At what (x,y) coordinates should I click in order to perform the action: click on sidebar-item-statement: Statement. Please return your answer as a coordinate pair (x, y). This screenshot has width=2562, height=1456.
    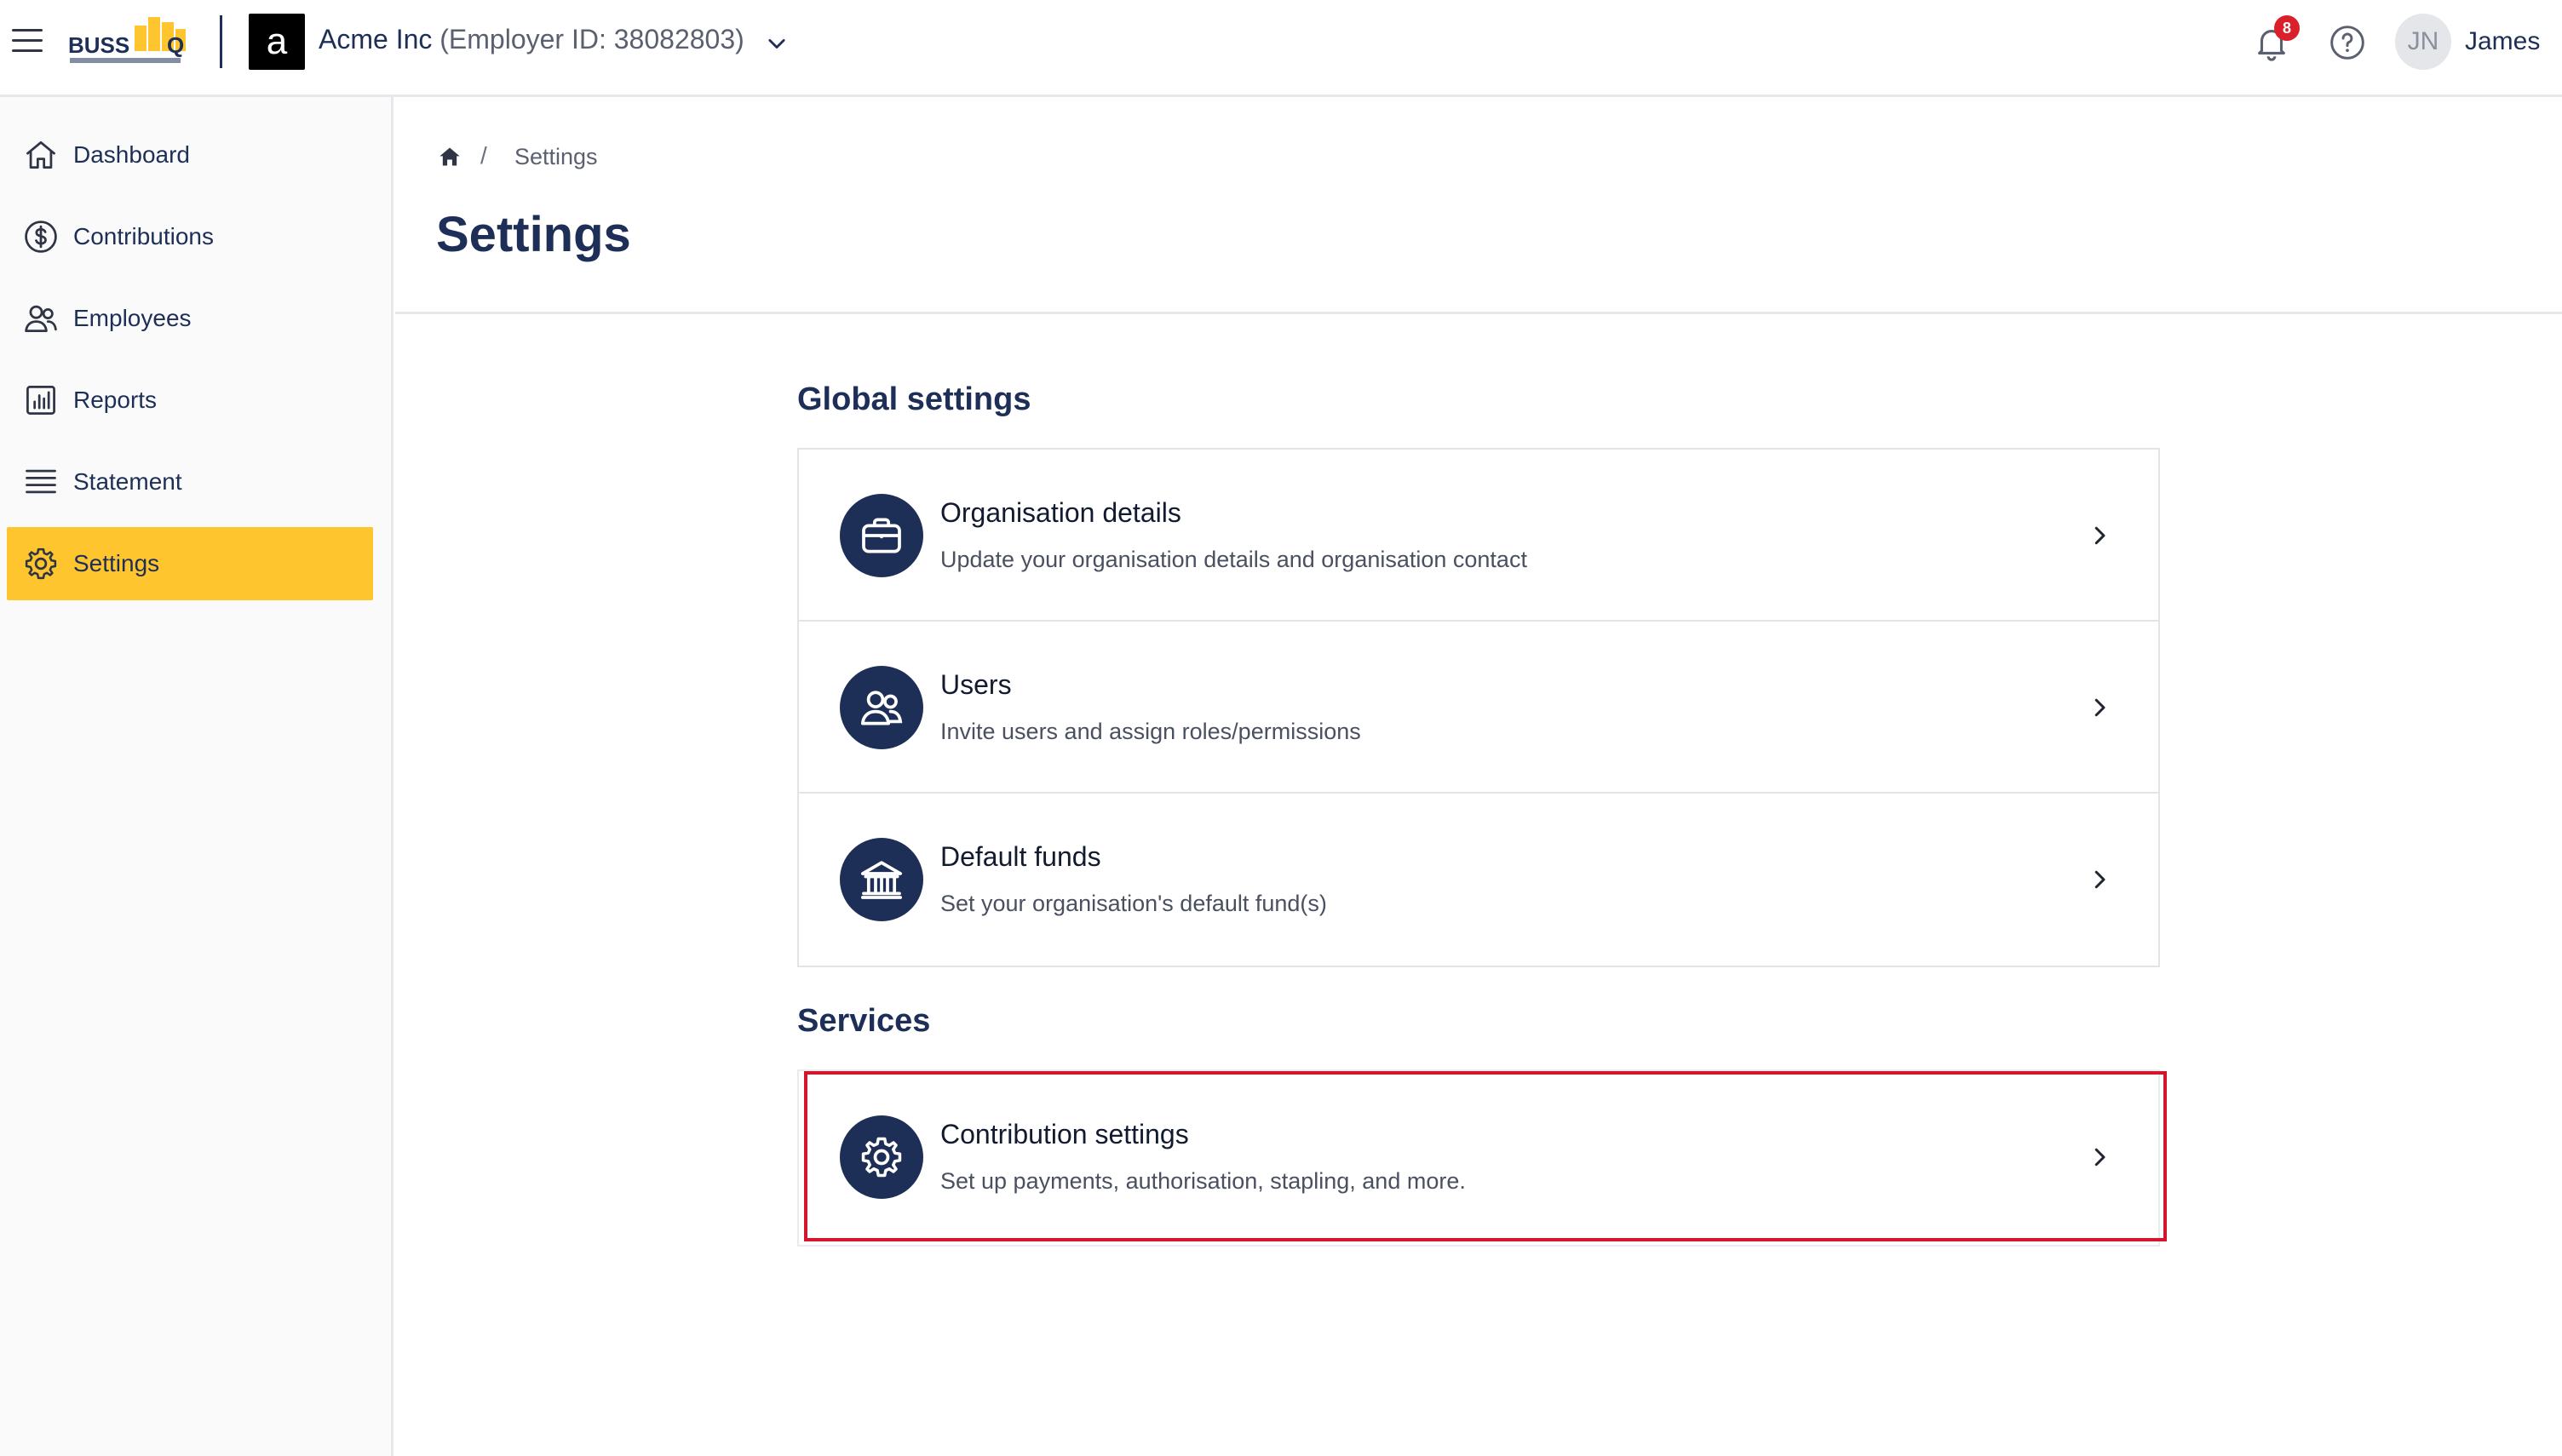
    Looking at the image, I should click on (190, 482).